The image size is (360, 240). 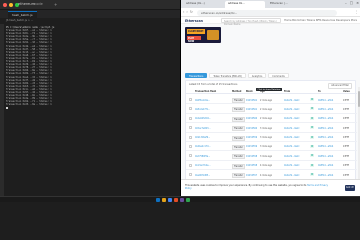 I want to click on tab-comments: Comments, so click(x=278, y=75).